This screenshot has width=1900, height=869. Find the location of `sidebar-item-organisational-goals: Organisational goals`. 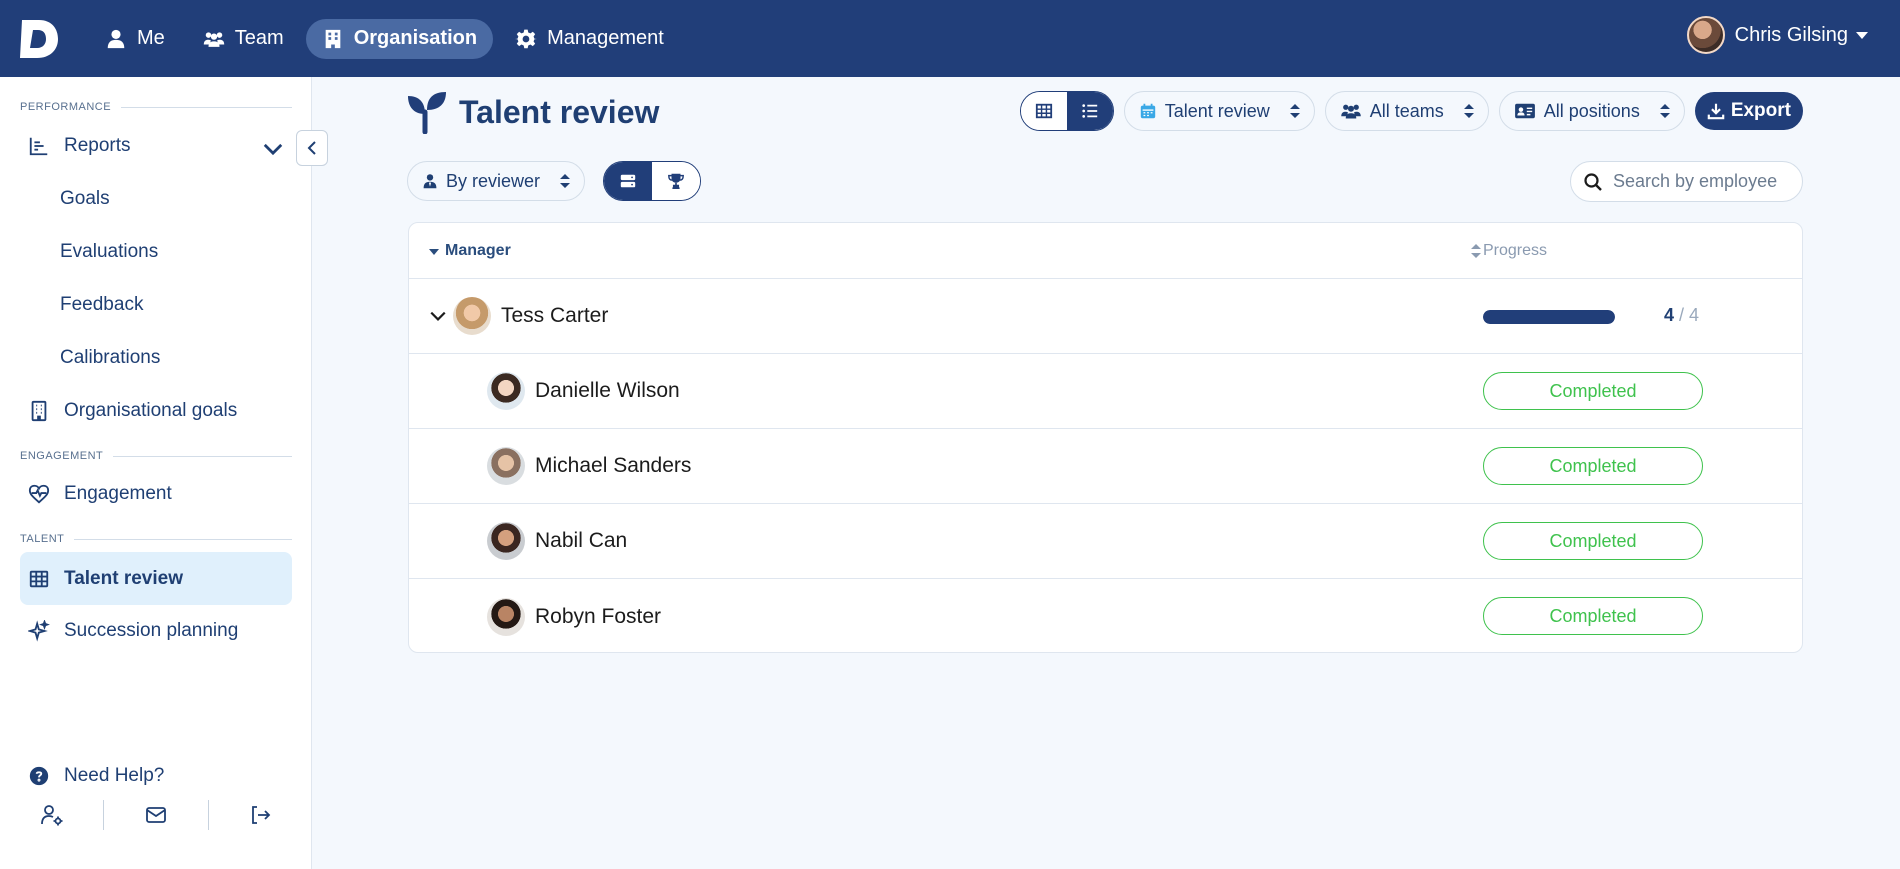

sidebar-item-organisational-goals: Organisational goals is located at coordinates (156, 411).